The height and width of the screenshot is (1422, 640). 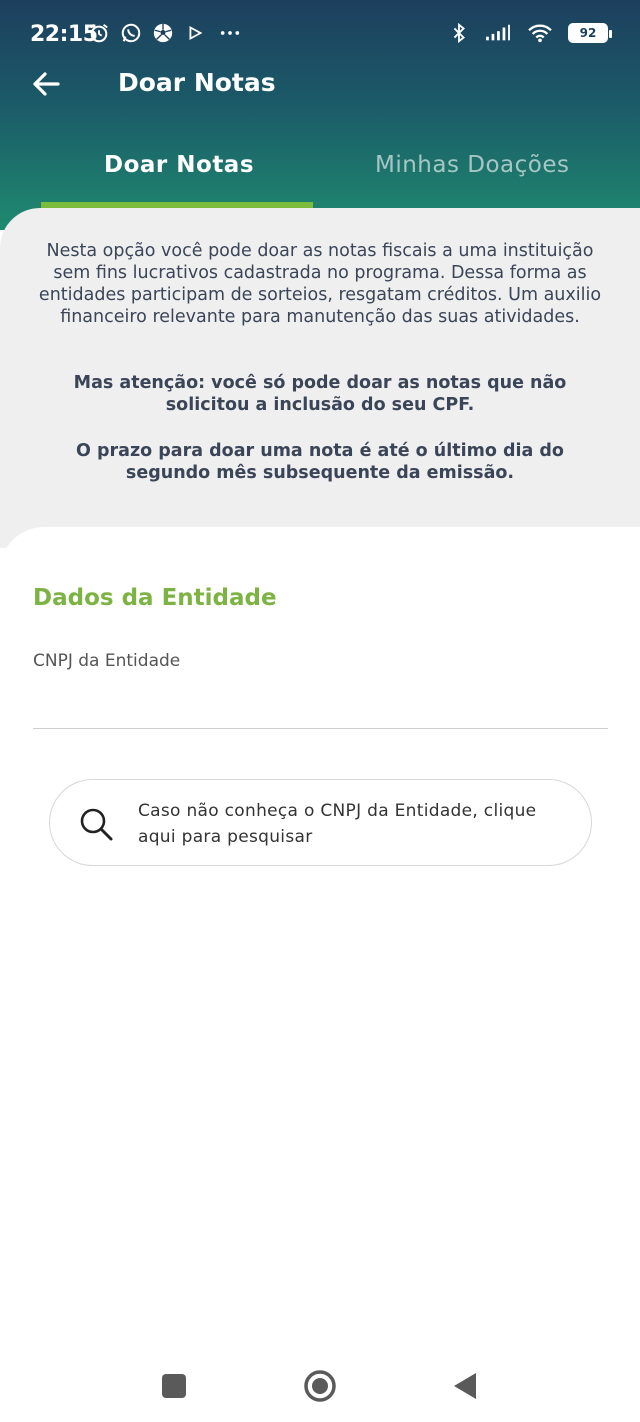 I want to click on back-icon, so click(x=466, y=1386).